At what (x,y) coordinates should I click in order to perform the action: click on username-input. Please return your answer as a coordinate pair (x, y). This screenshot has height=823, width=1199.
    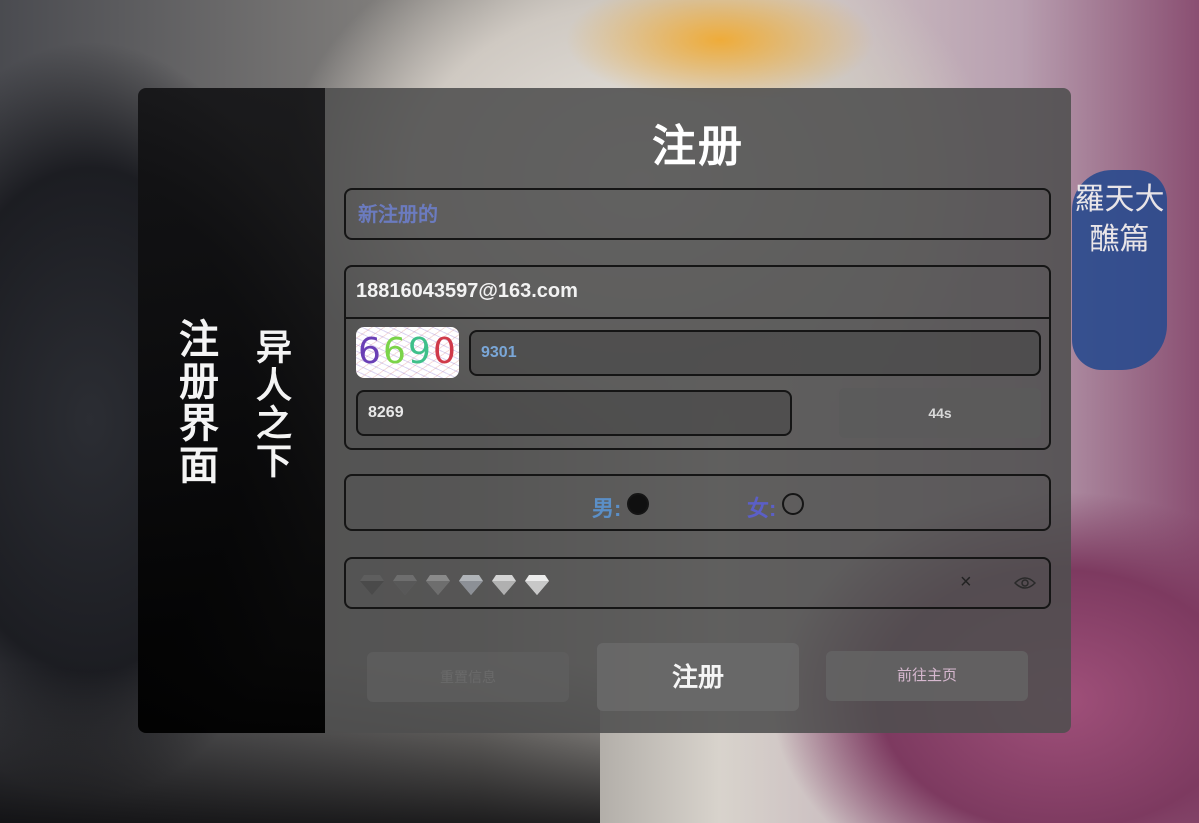
    Looking at the image, I should click on (698, 215).